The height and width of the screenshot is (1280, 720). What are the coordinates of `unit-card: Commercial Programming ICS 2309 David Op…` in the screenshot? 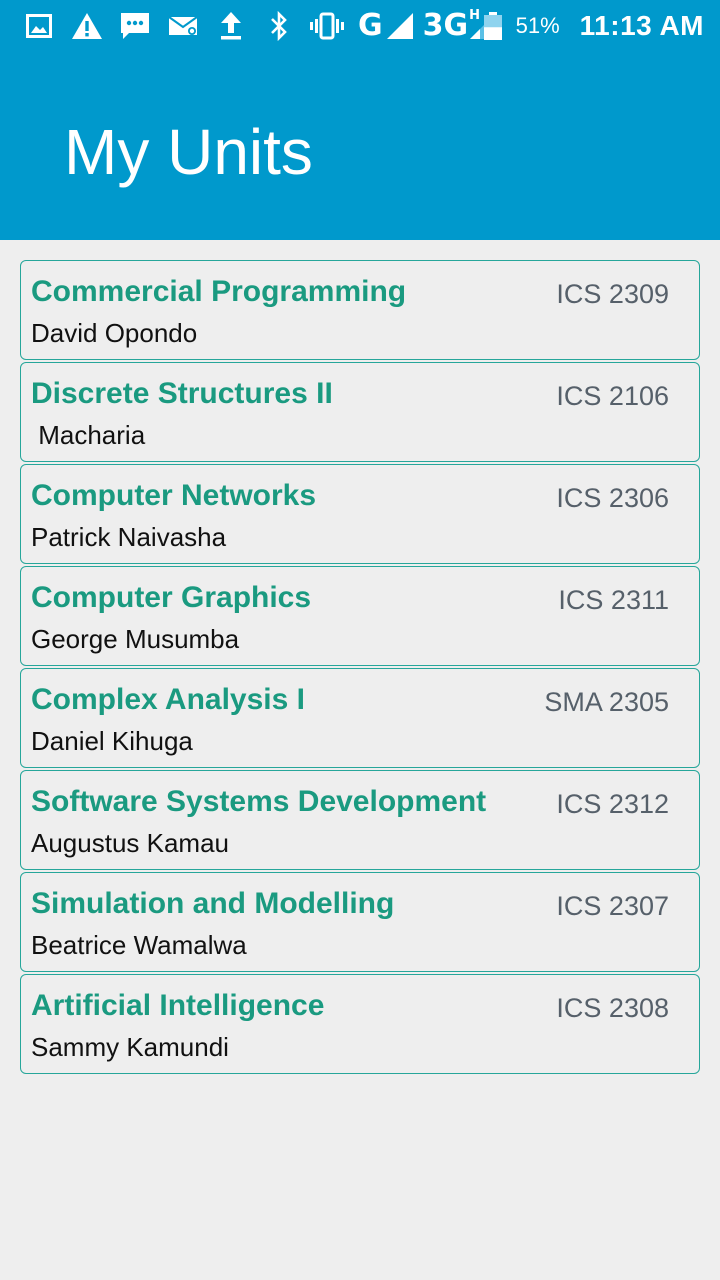 It's located at (360, 310).